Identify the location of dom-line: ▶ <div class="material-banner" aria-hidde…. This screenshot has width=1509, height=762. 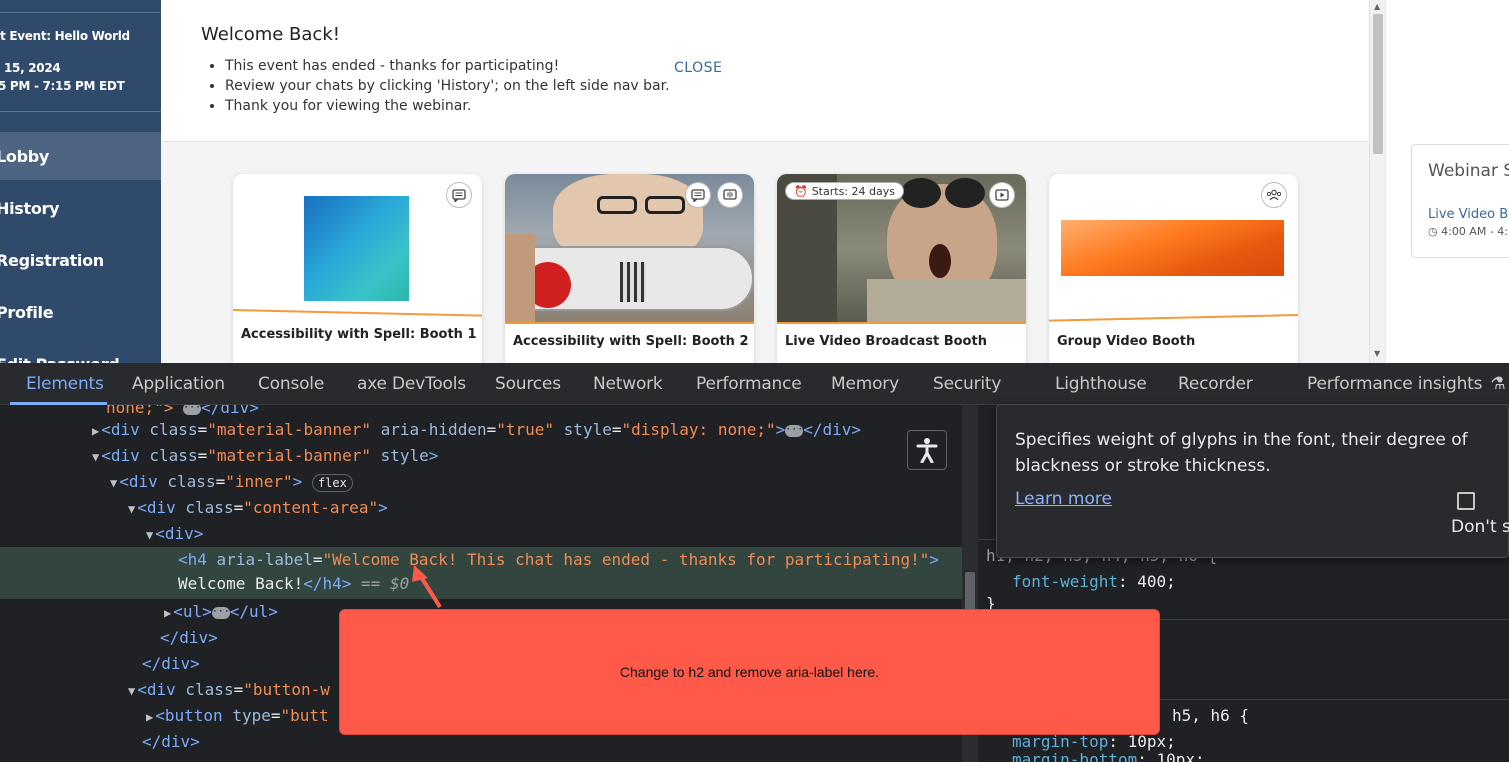
(476, 430).